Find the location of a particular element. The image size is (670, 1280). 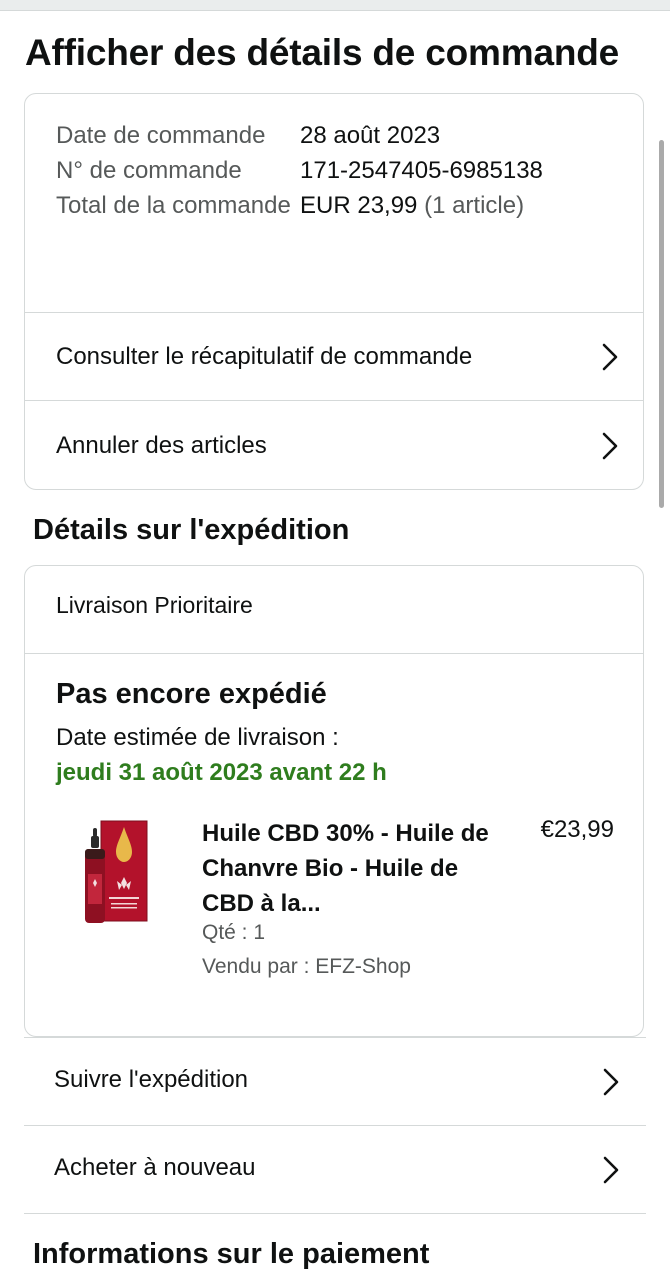

view-order-summary-label: Consulter le récapitulatif de commande is located at coordinates (264, 356).